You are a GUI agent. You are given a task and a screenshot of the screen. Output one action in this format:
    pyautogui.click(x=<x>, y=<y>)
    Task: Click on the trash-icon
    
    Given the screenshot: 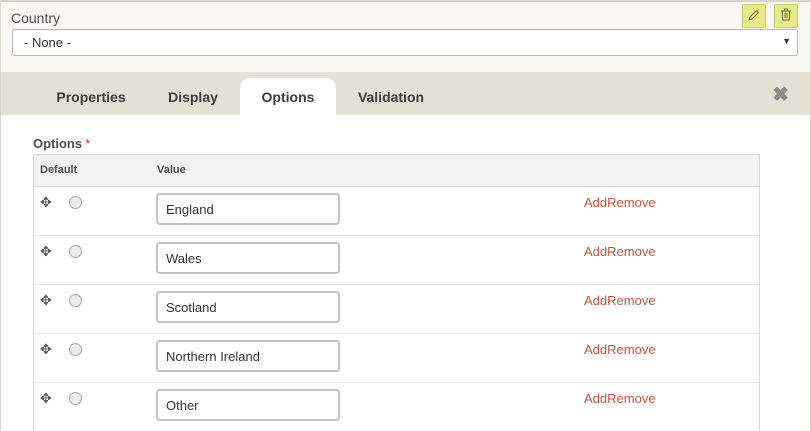 What is the action you would take?
    pyautogui.click(x=786, y=16)
    